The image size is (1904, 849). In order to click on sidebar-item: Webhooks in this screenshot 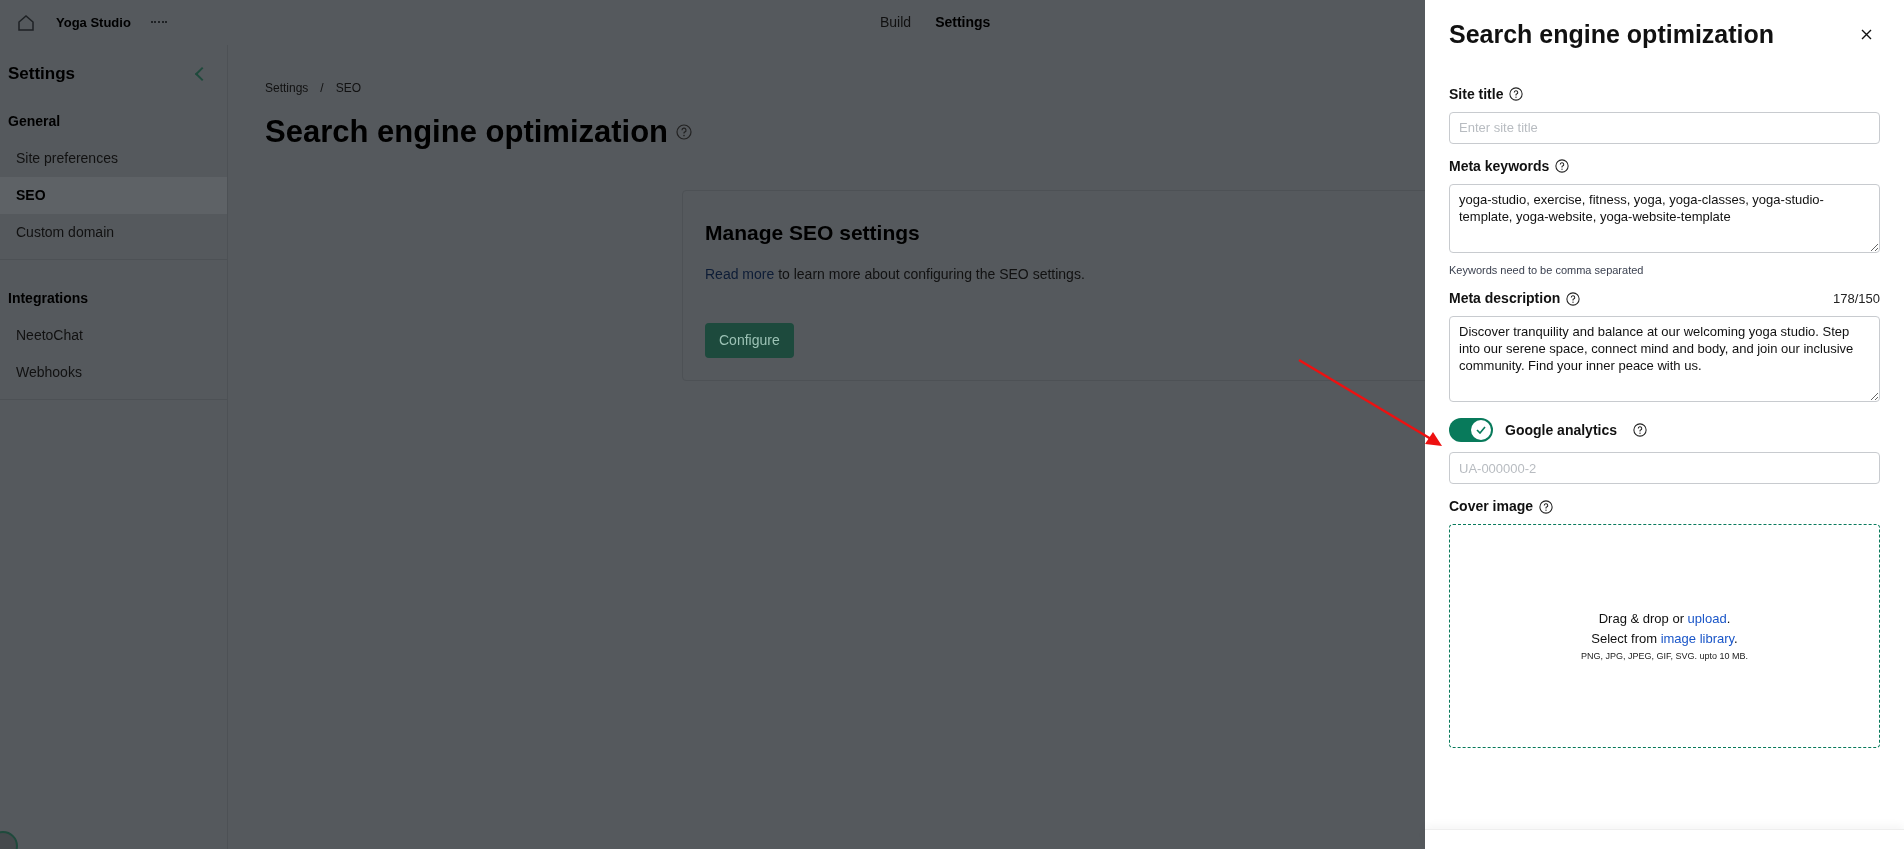, I will do `click(113, 372)`.